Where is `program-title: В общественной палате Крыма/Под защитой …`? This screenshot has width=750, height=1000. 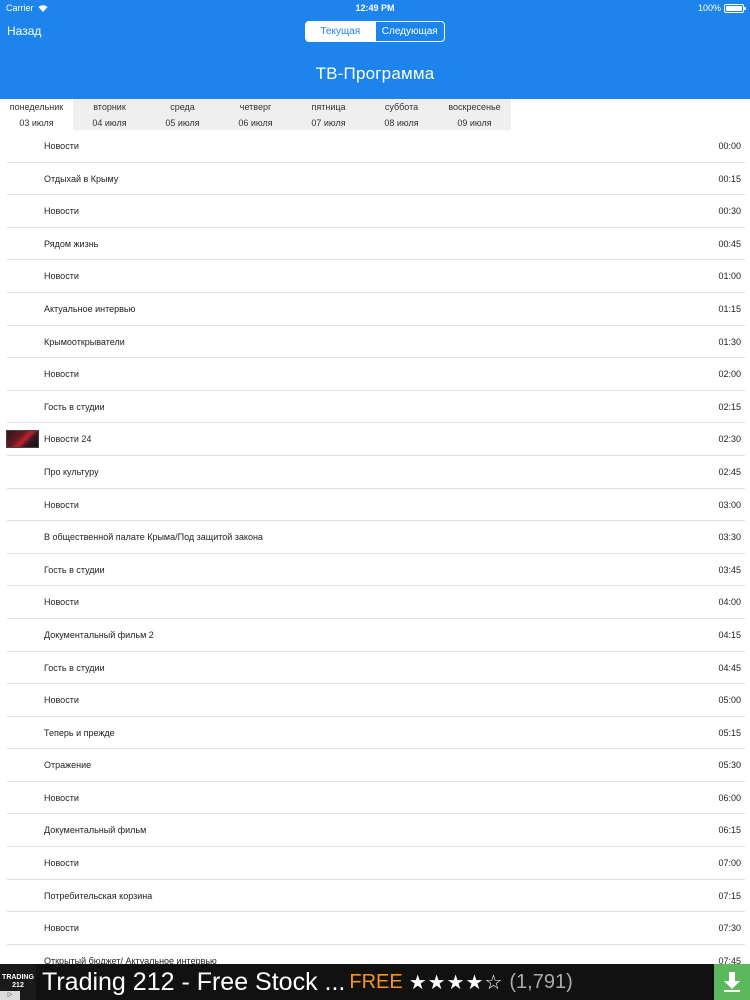
program-title: В общественной палате Крыма/Под защитой … is located at coordinates (153, 537).